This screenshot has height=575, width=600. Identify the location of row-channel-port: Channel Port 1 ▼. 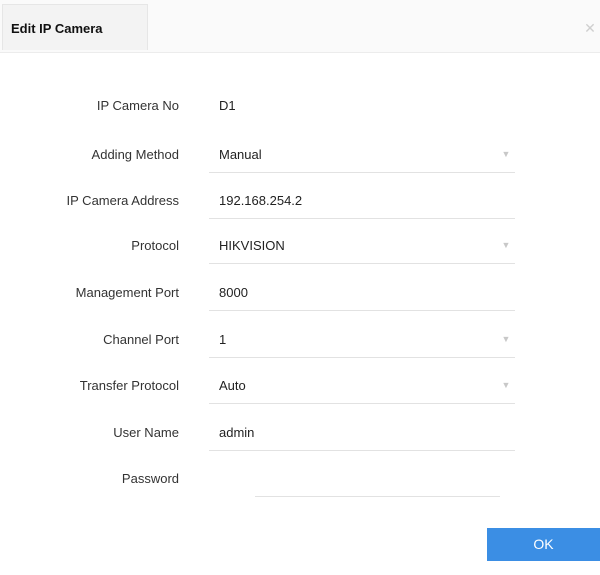
(300, 340).